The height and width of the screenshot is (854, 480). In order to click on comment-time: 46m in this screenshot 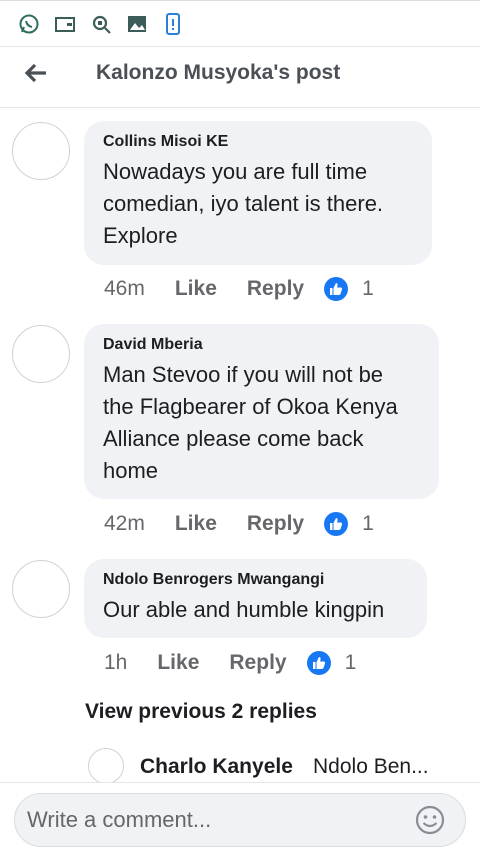, I will do `click(124, 289)`.